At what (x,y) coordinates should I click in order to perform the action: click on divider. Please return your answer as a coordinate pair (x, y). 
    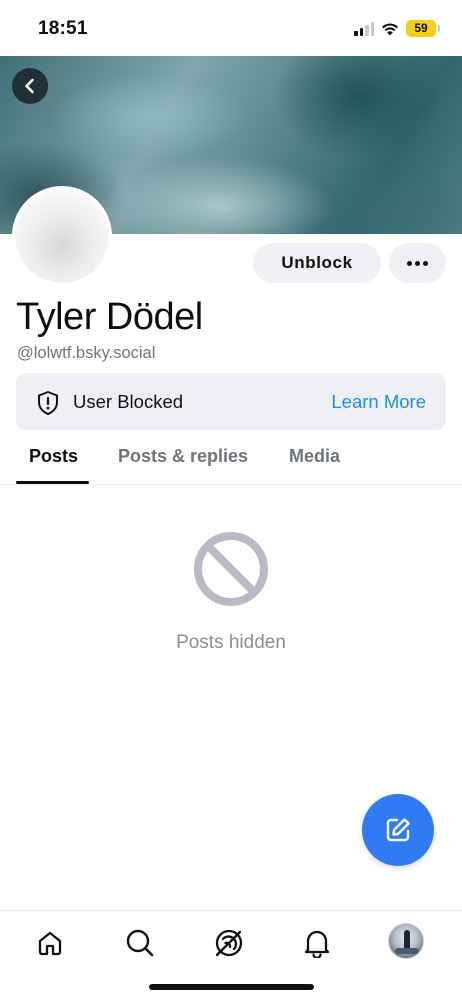
    Looking at the image, I should click on (231, 484).